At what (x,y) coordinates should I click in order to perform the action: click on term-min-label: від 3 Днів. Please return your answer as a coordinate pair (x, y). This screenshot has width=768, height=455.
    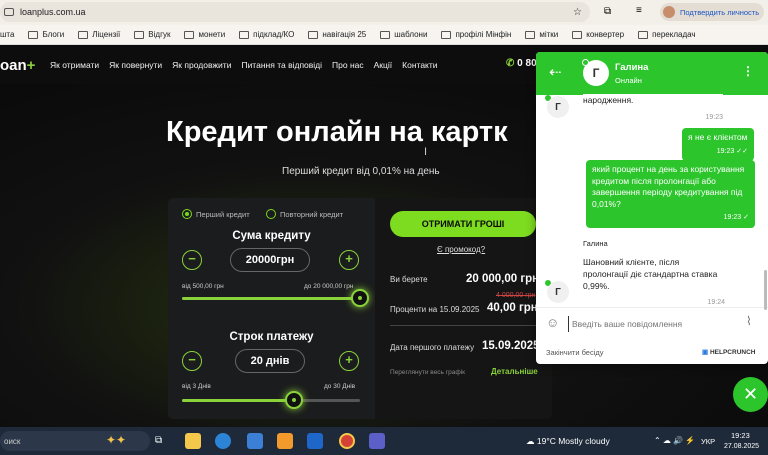
    Looking at the image, I should click on (196, 386).